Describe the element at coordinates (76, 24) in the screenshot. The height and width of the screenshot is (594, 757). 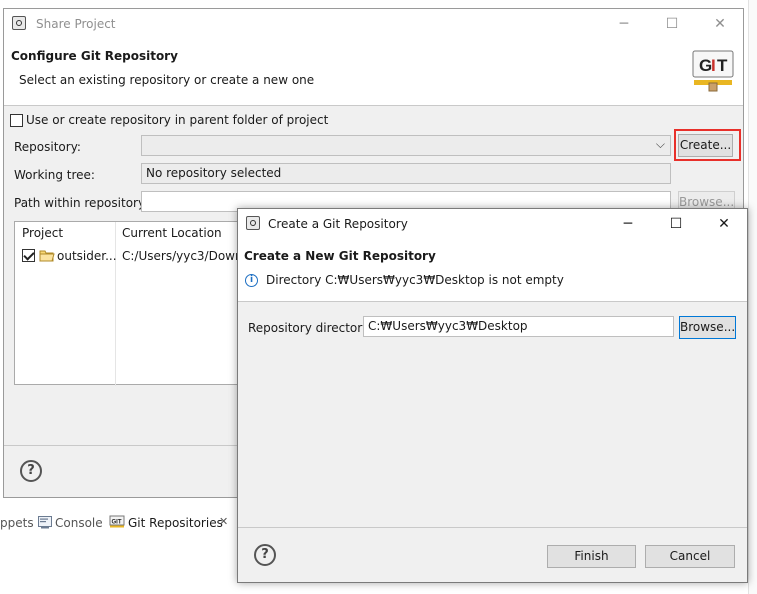
I see `window-title: Share Project` at that location.